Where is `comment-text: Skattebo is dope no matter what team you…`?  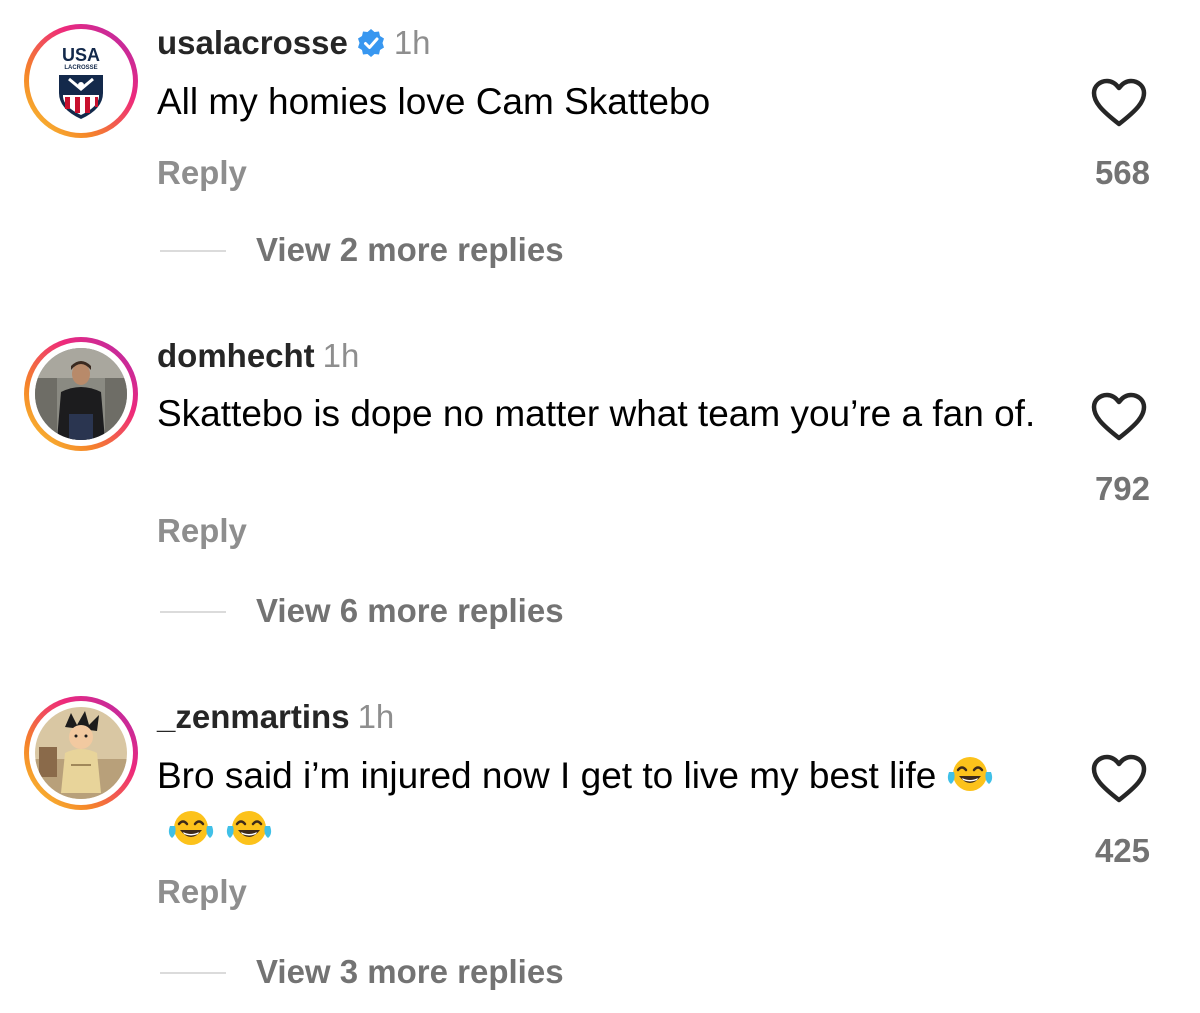
comment-text: Skattebo is dope no matter what team you… is located at coordinates (596, 413).